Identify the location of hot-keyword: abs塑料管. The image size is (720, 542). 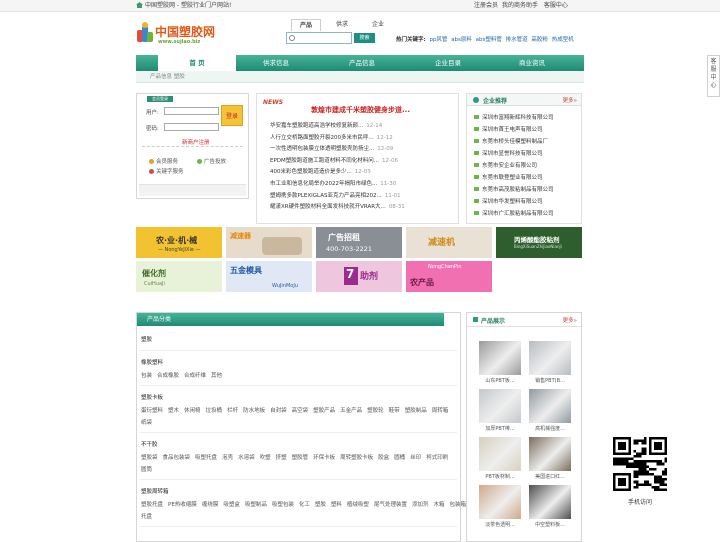
(489, 40).